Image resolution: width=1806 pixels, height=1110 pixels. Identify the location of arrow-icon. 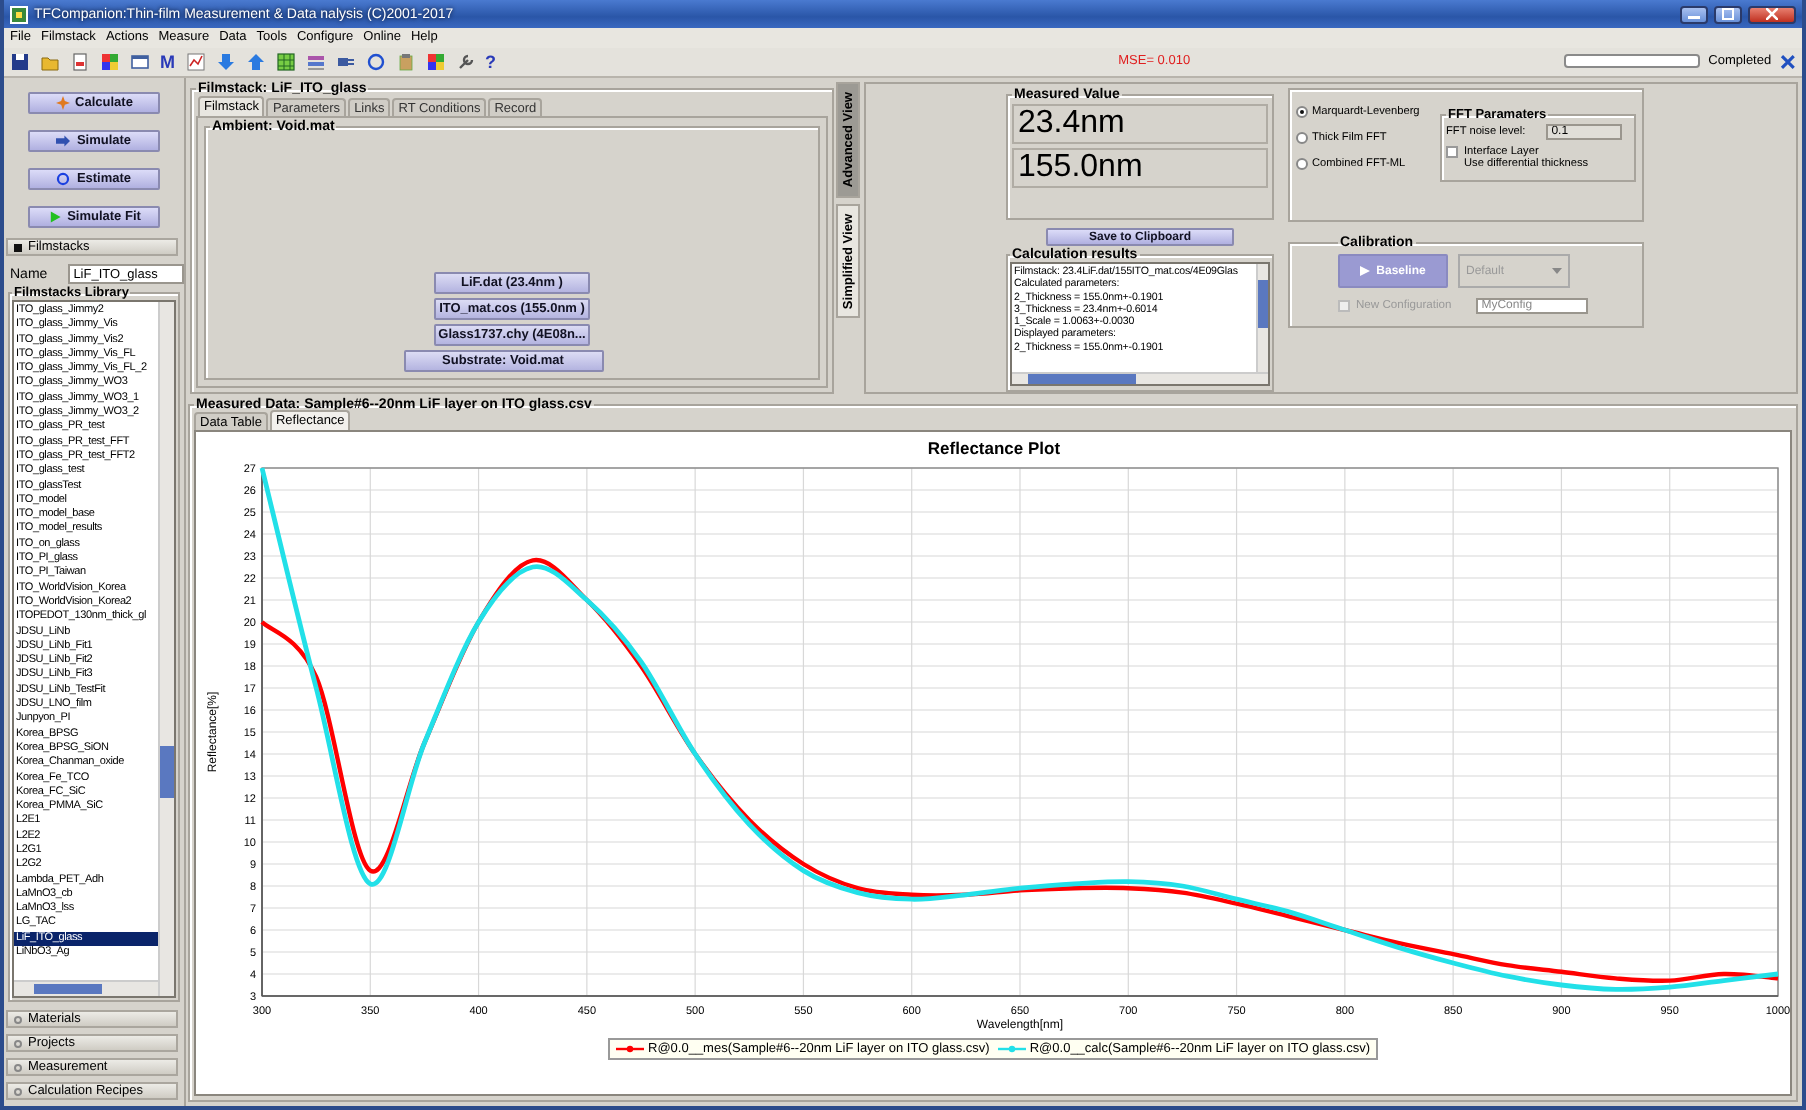
(63, 141).